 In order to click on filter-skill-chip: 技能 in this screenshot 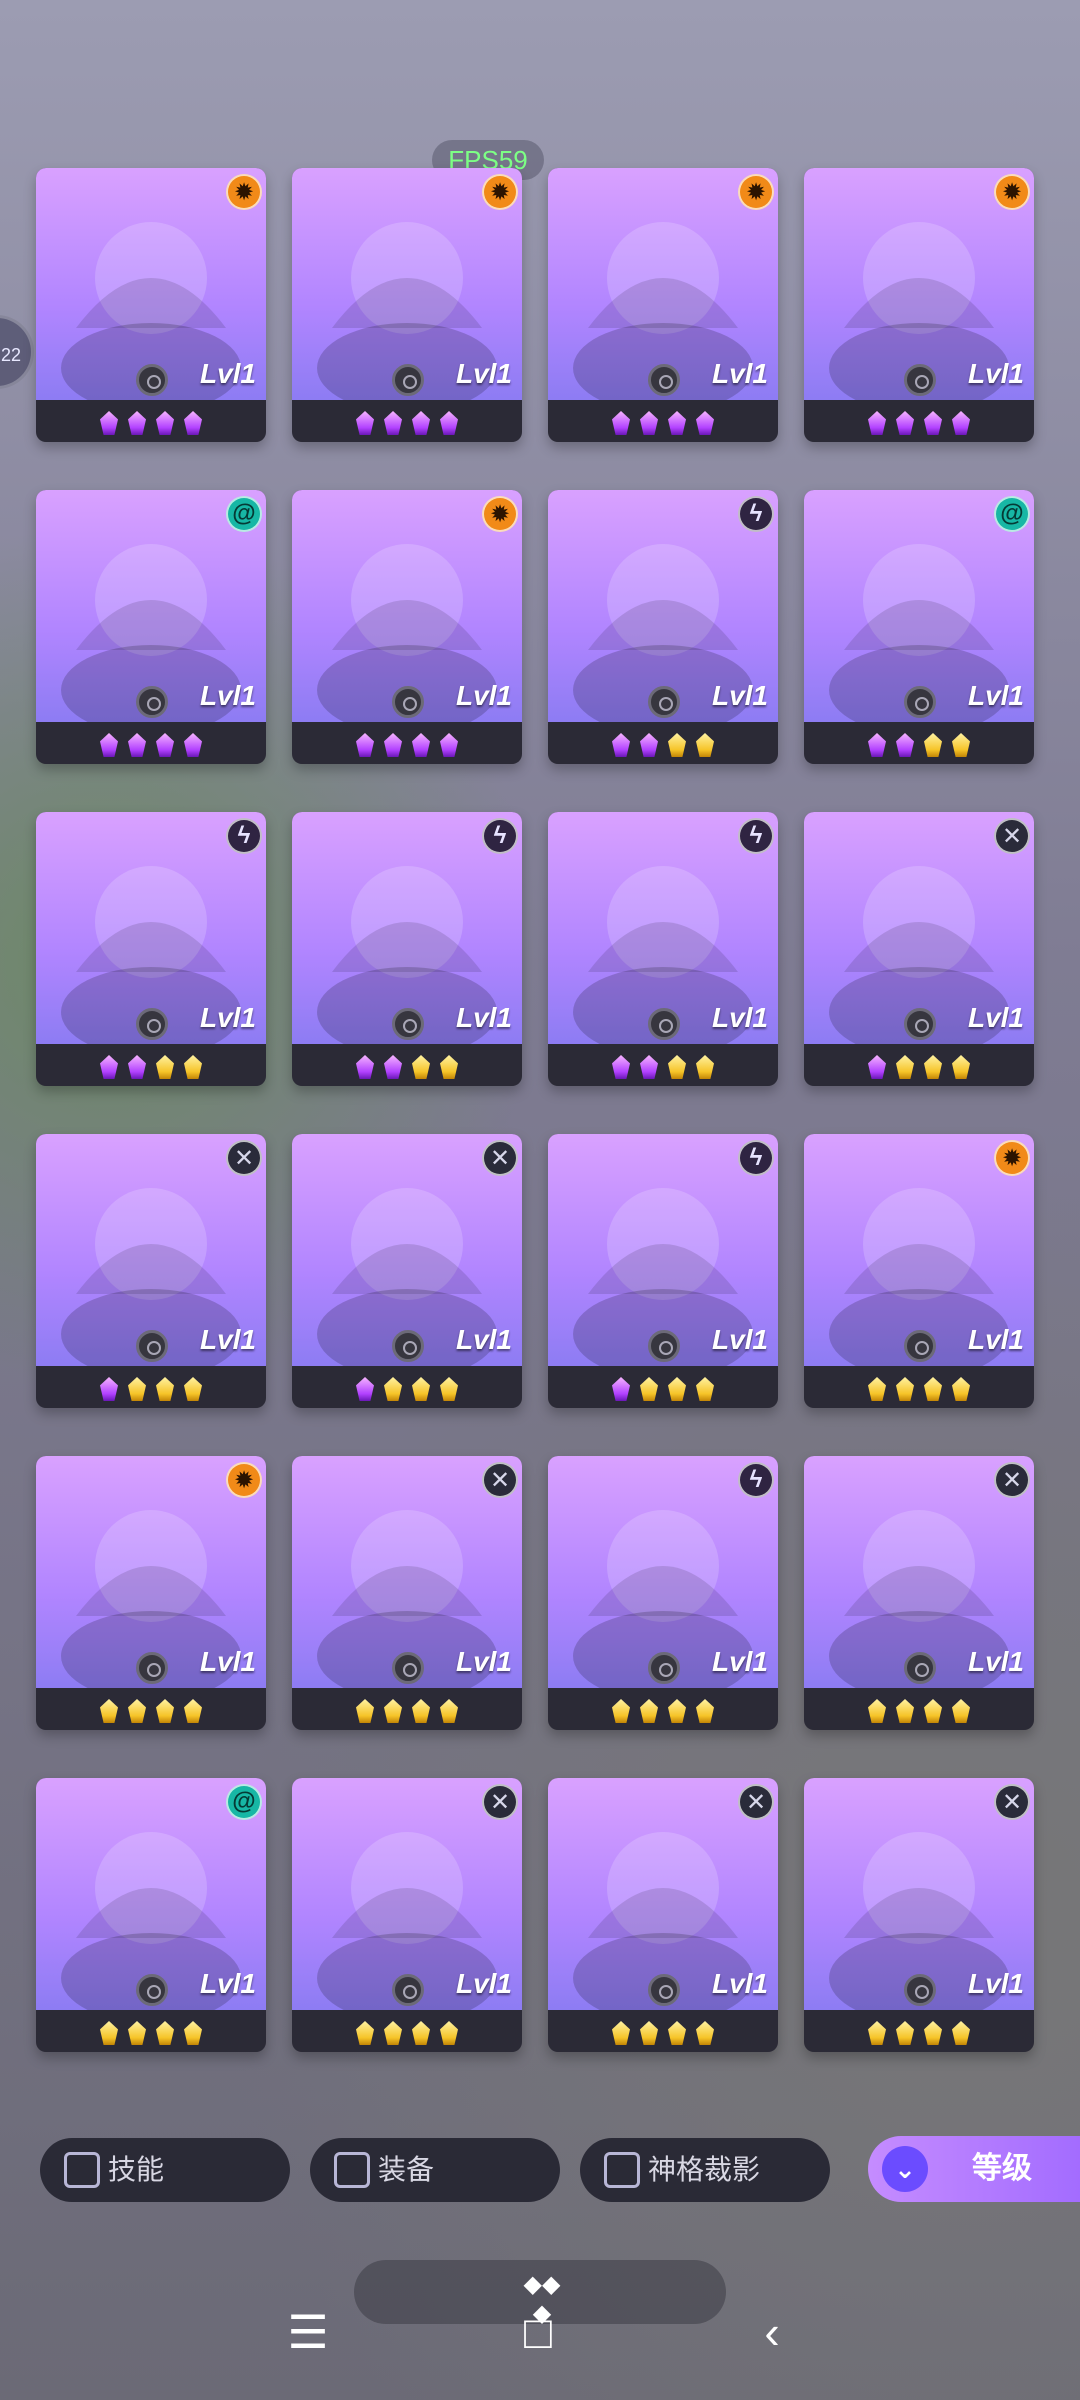, I will do `click(165, 2170)`.